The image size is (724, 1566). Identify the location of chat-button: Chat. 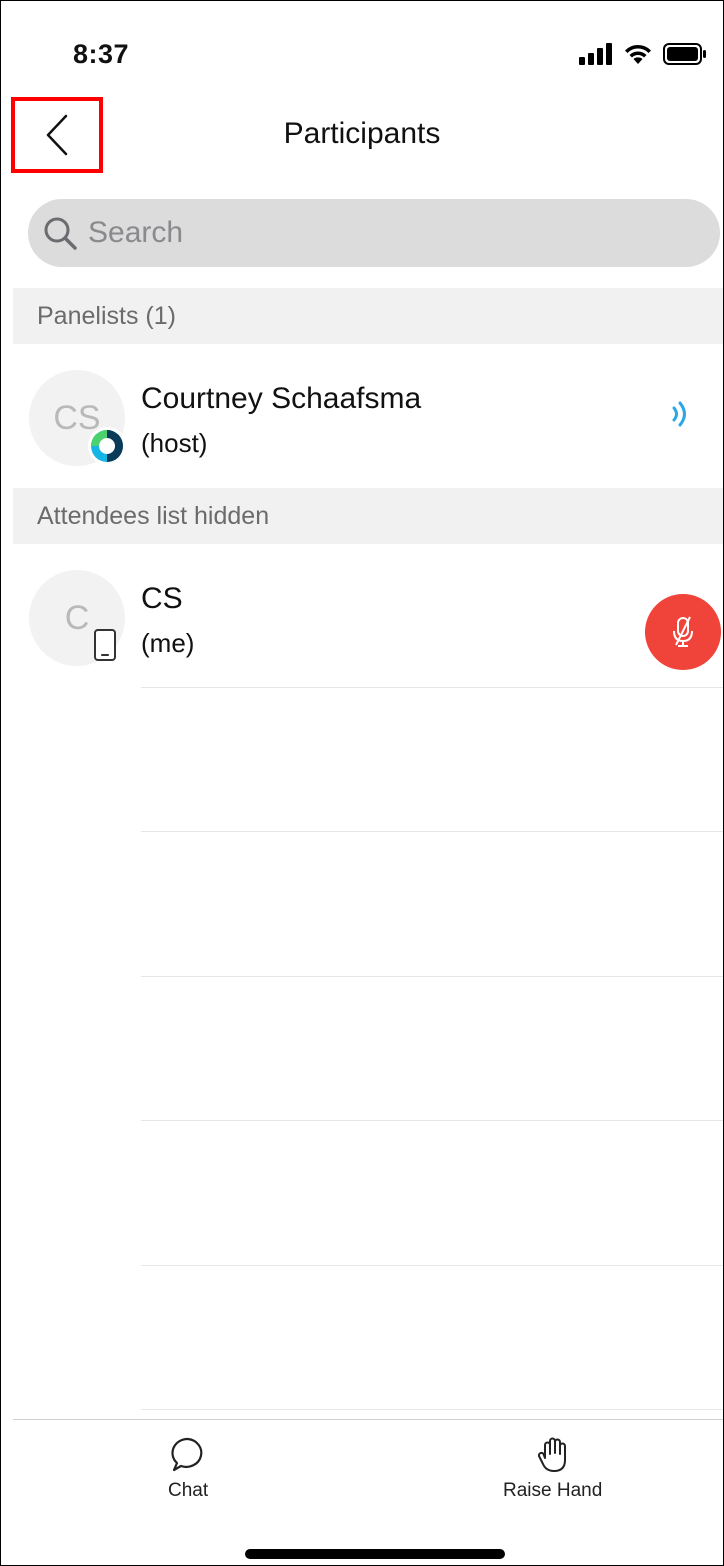
(188, 1469).